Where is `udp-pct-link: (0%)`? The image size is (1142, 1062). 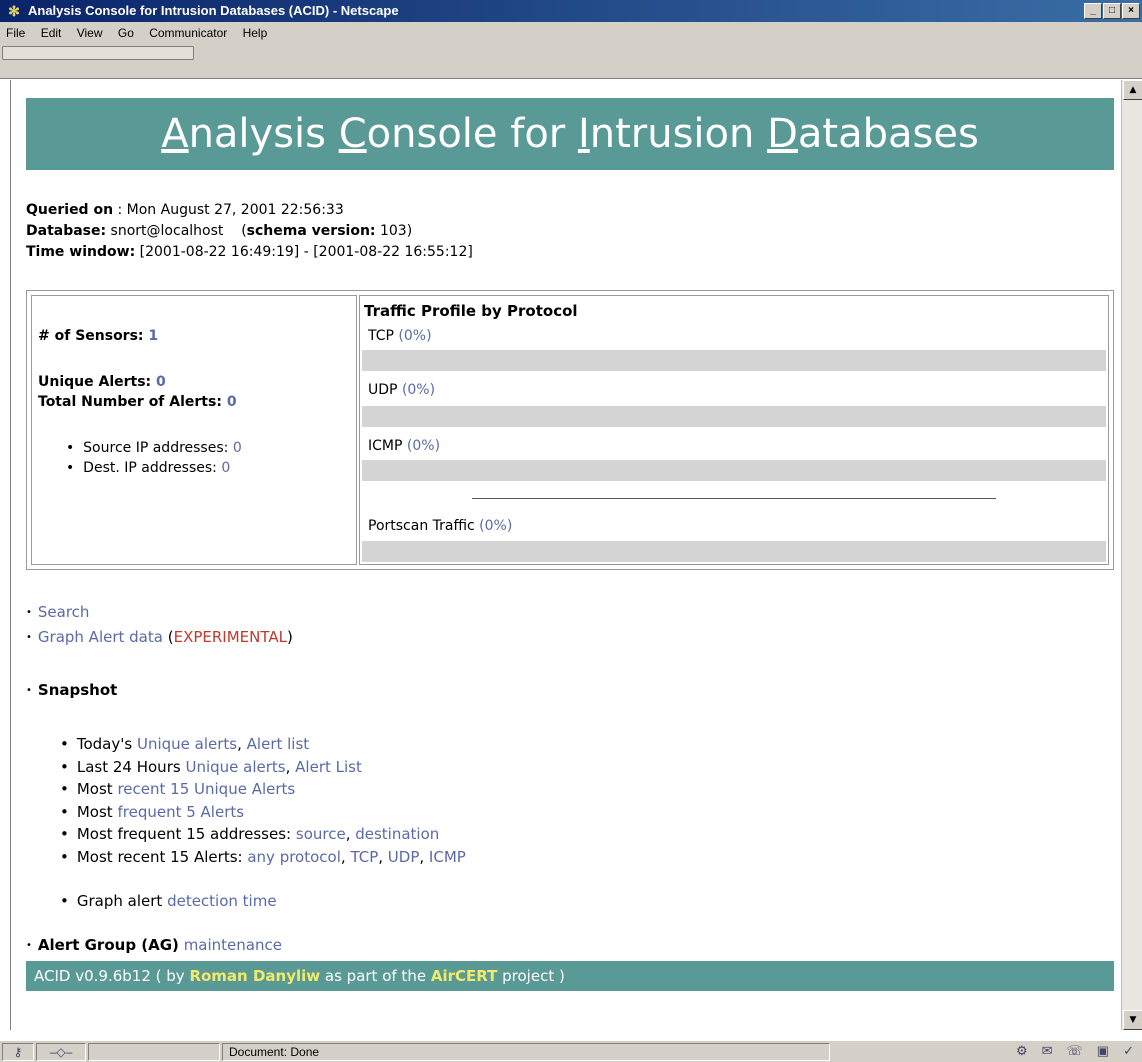 udp-pct-link: (0%) is located at coordinates (418, 390).